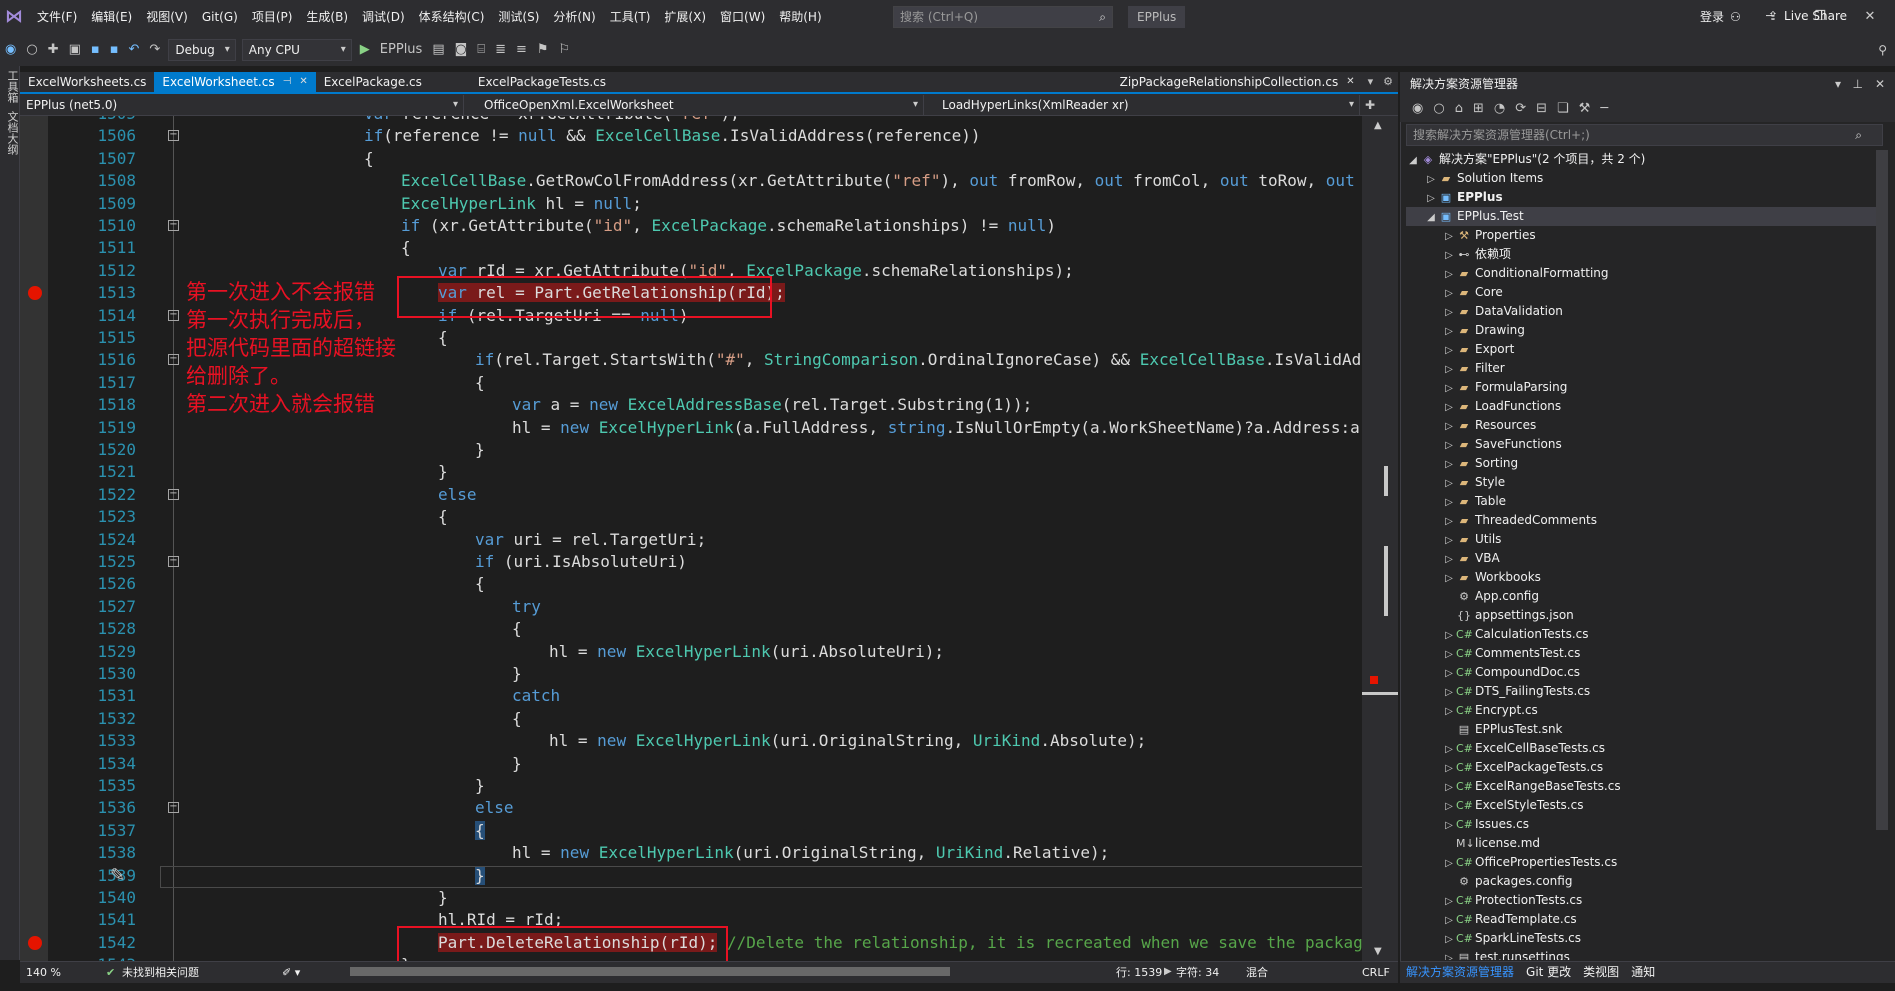 The height and width of the screenshot is (991, 1895). I want to click on menu-item: 体系结构(C), so click(452, 17).